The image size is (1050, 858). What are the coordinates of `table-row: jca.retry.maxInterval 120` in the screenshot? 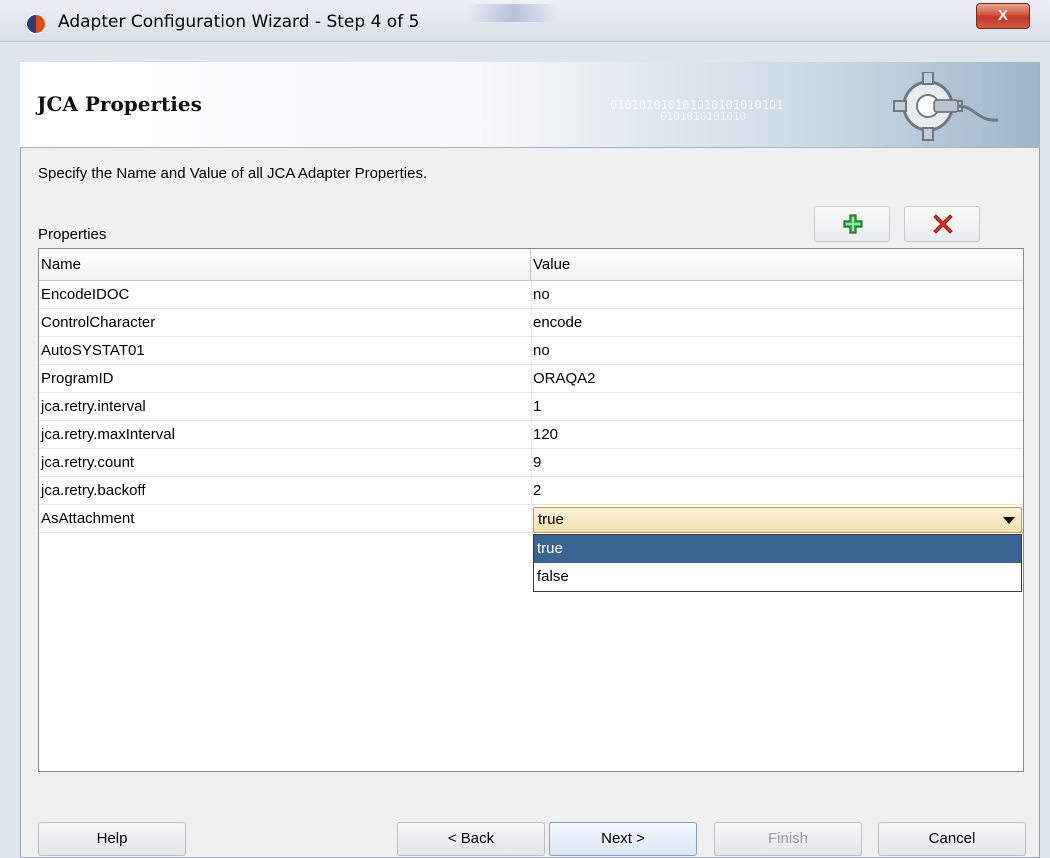 It's located at (531, 435).